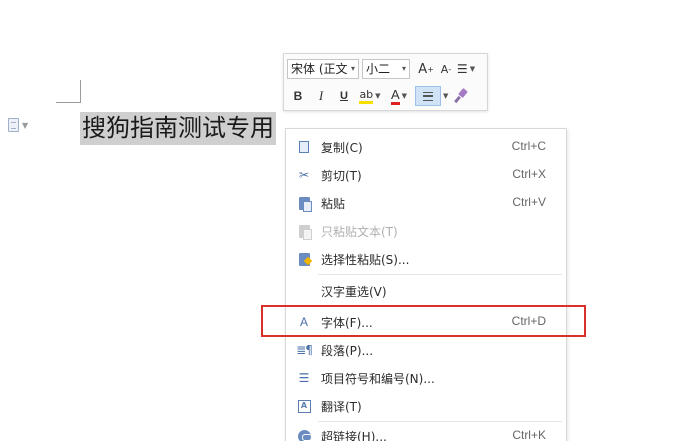 The image size is (682, 441). I want to click on font-color-button: A ▼, so click(399, 96).